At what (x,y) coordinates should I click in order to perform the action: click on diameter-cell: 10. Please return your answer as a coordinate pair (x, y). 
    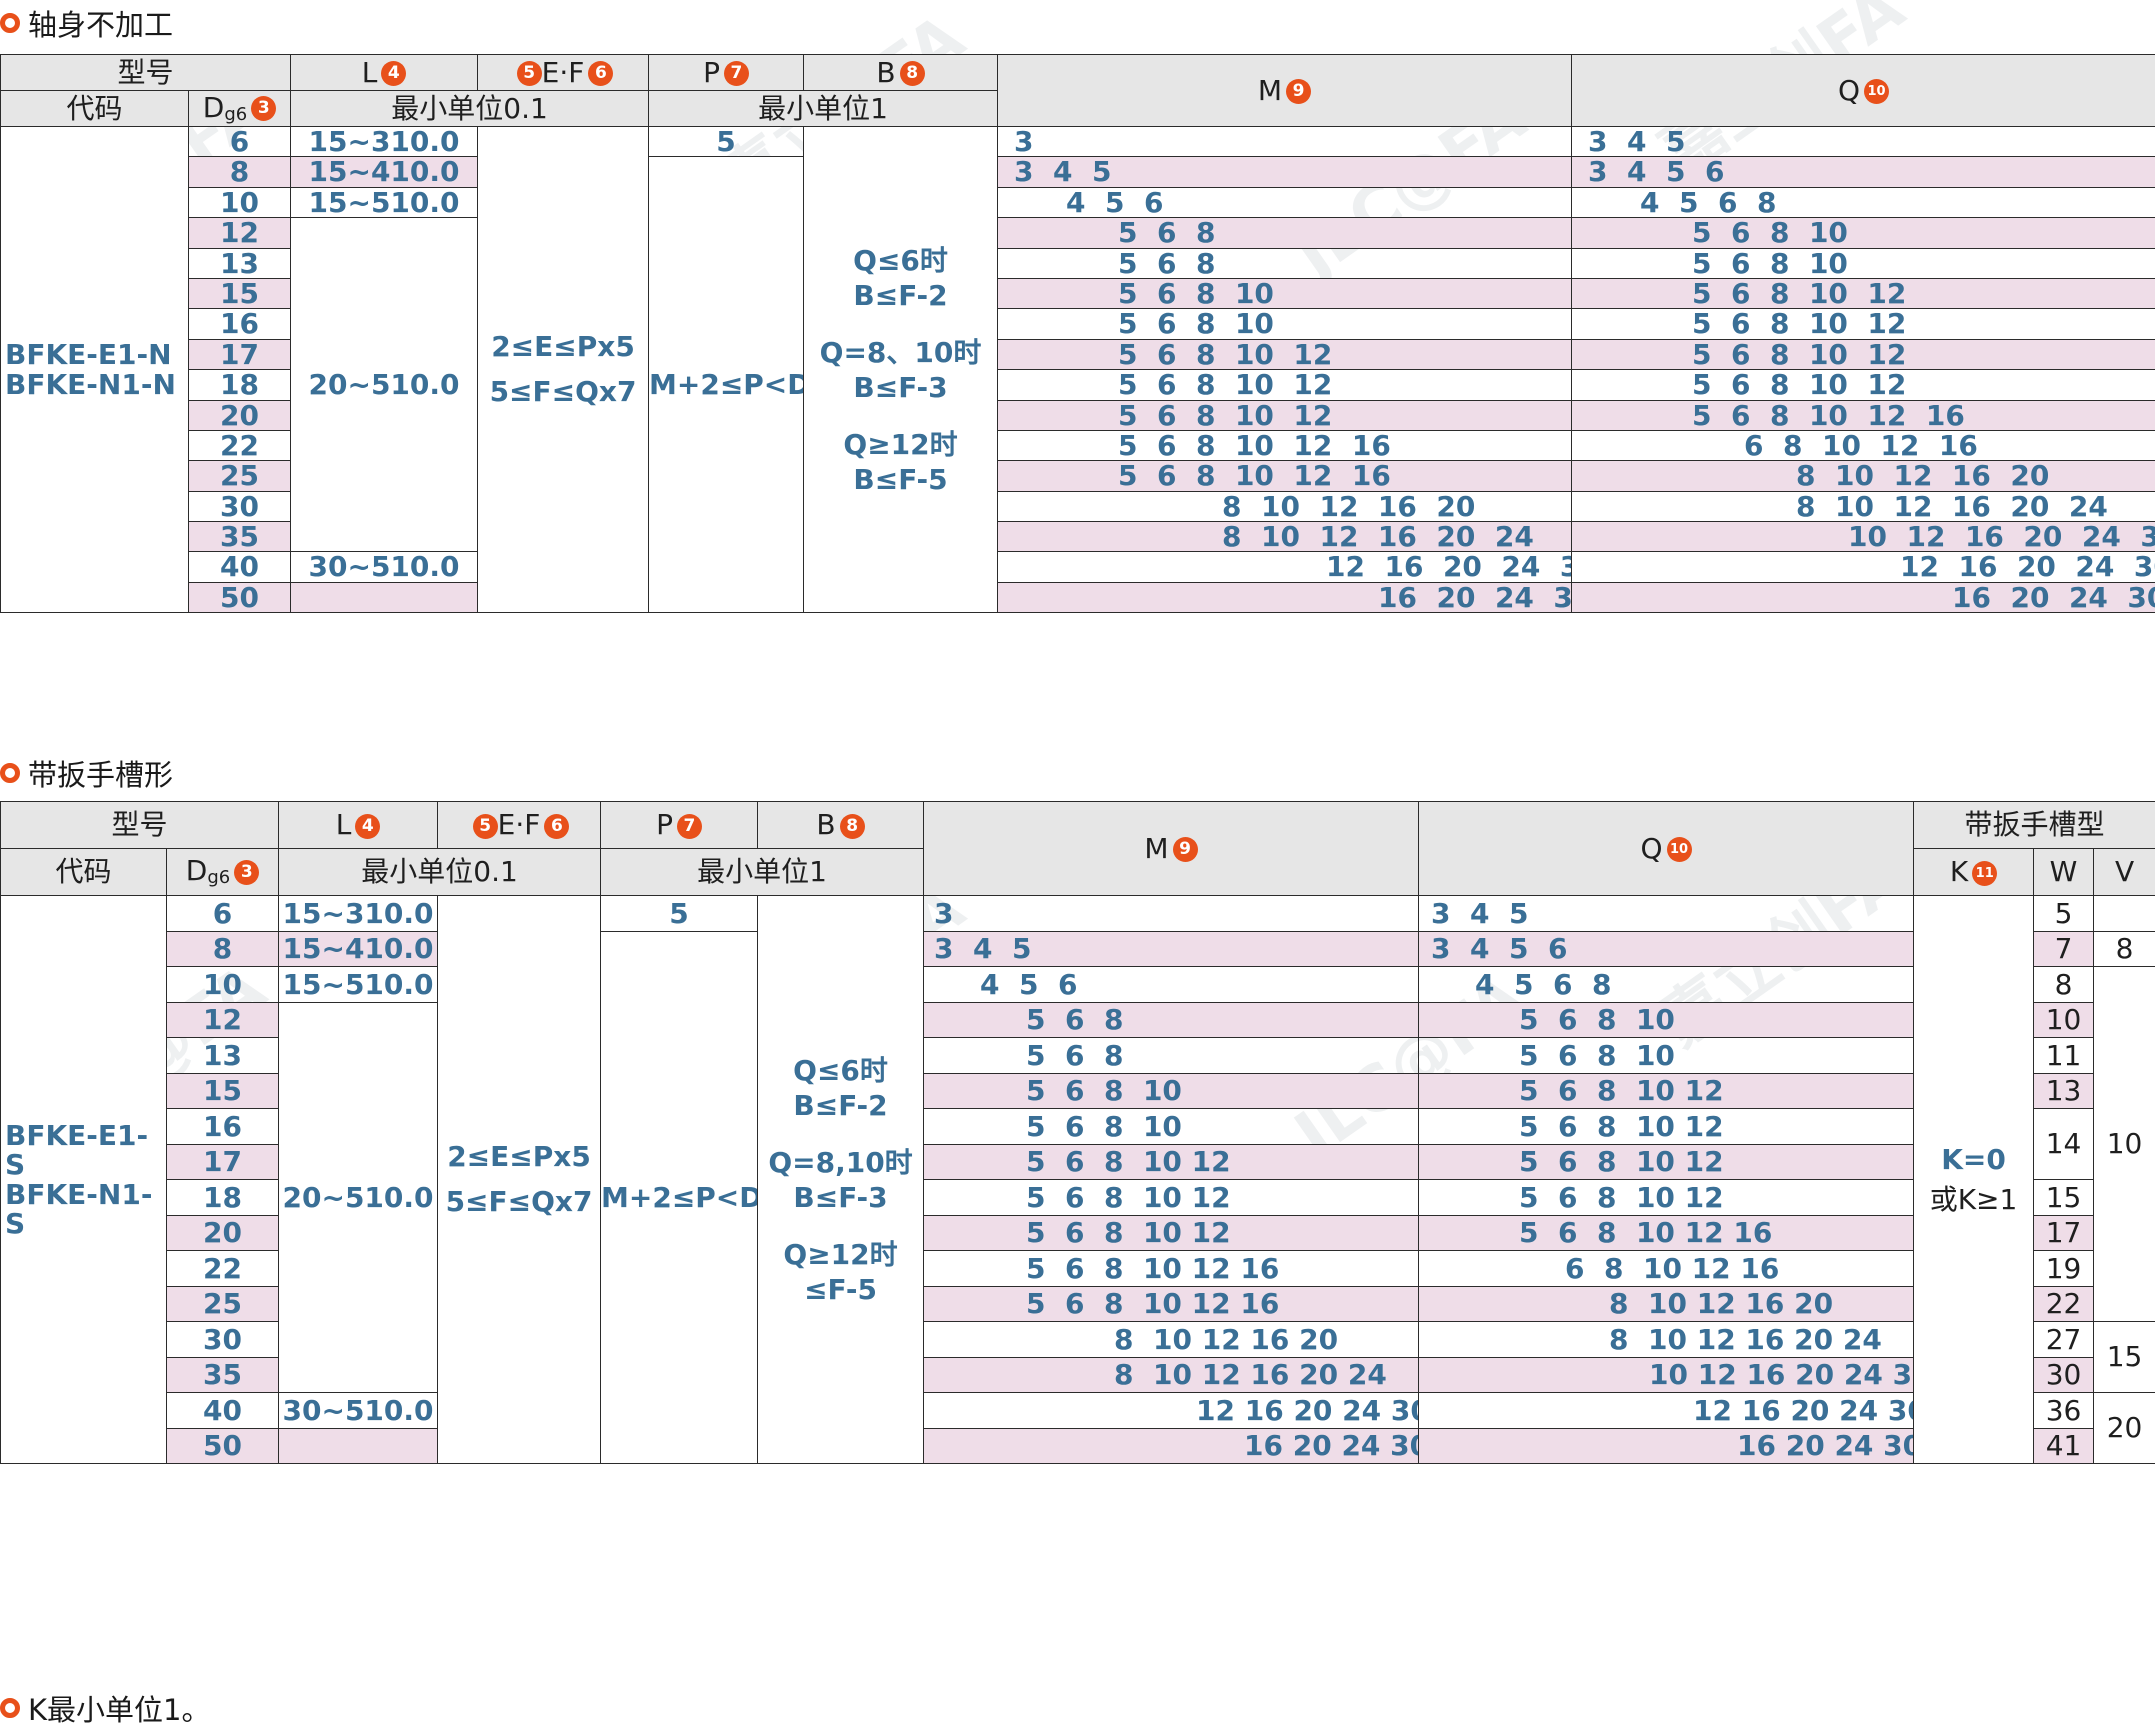
    Looking at the image, I should click on (223, 985).